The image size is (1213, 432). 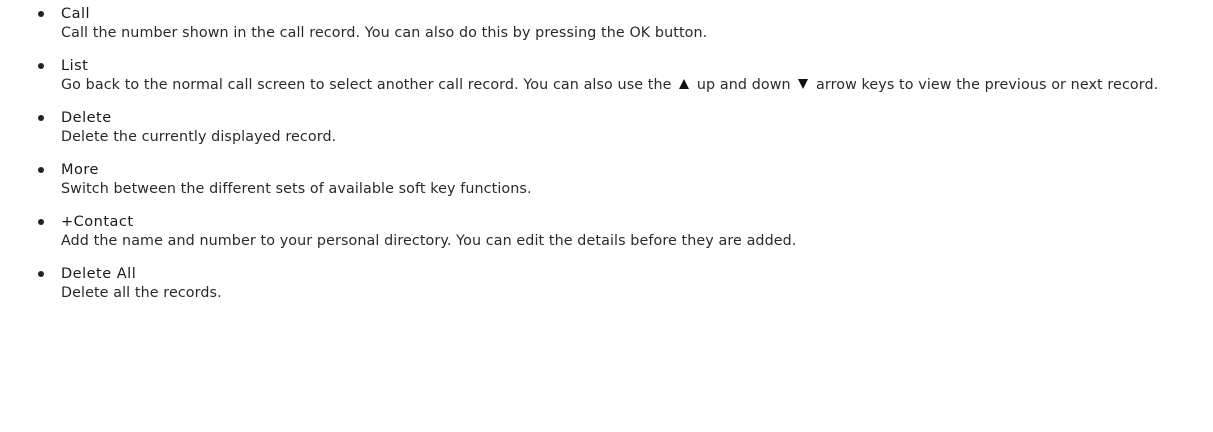 What do you see at coordinates (75, 66) in the screenshot?
I see `item-term: List` at bounding box center [75, 66].